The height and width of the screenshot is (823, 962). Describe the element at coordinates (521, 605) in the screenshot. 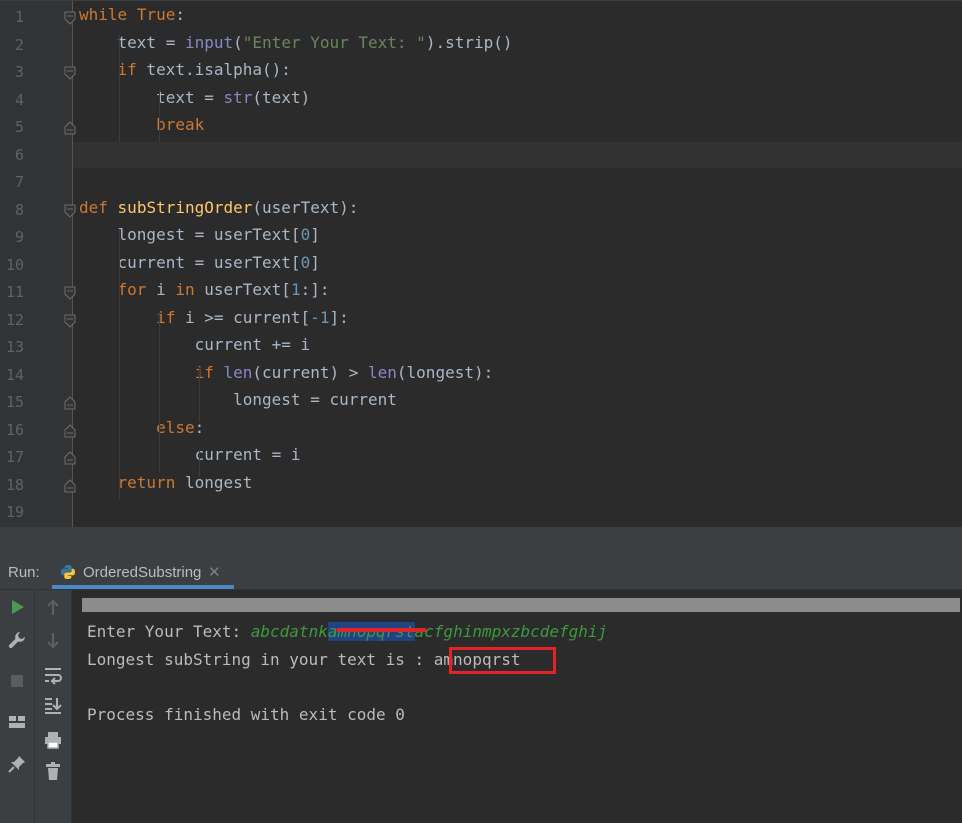

I see `progress-bar` at that location.